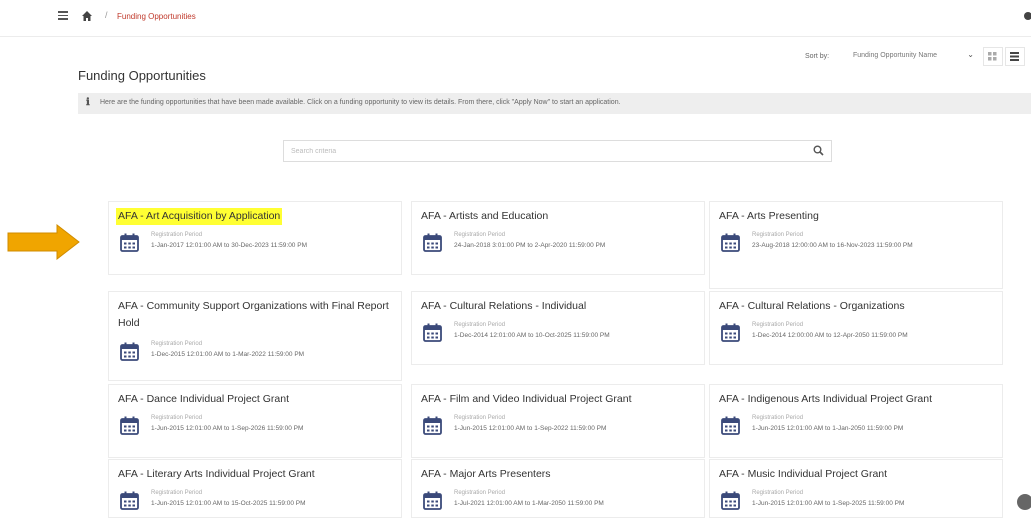 The width and height of the screenshot is (1031, 518). Describe the element at coordinates (812, 306) in the screenshot. I see `opportunity-title: AFA - Cultural Relations - Organizations` at that location.